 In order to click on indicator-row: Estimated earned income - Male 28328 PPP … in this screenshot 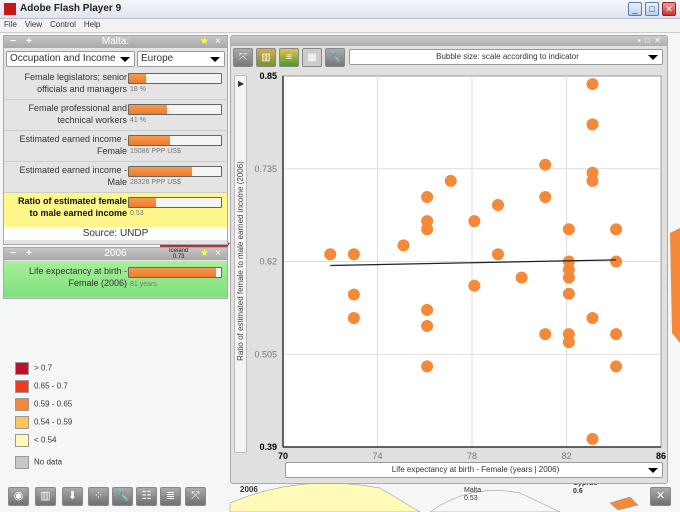, I will do `click(115, 177)`.